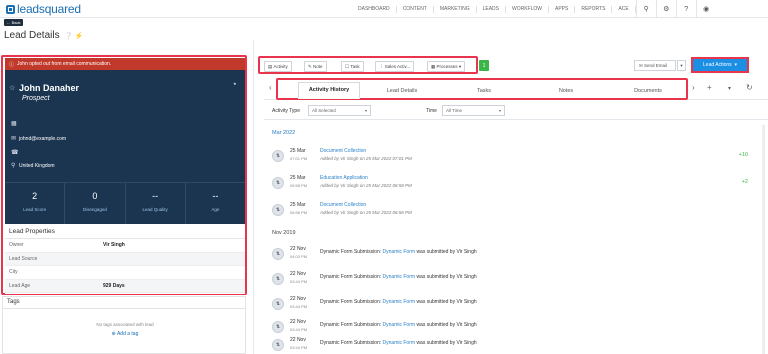  What do you see at coordinates (125, 334) in the screenshot?
I see `add-tag-link: ⊕ Add a tag` at bounding box center [125, 334].